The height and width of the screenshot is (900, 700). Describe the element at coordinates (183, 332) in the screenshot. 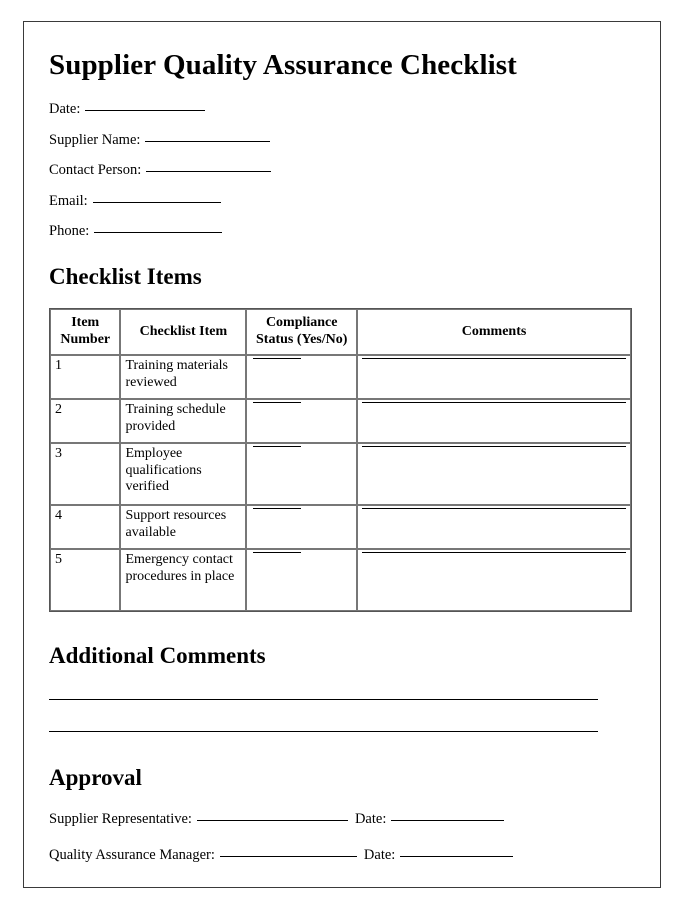

I see `column-header-checklist-item: Checklist Item` at that location.